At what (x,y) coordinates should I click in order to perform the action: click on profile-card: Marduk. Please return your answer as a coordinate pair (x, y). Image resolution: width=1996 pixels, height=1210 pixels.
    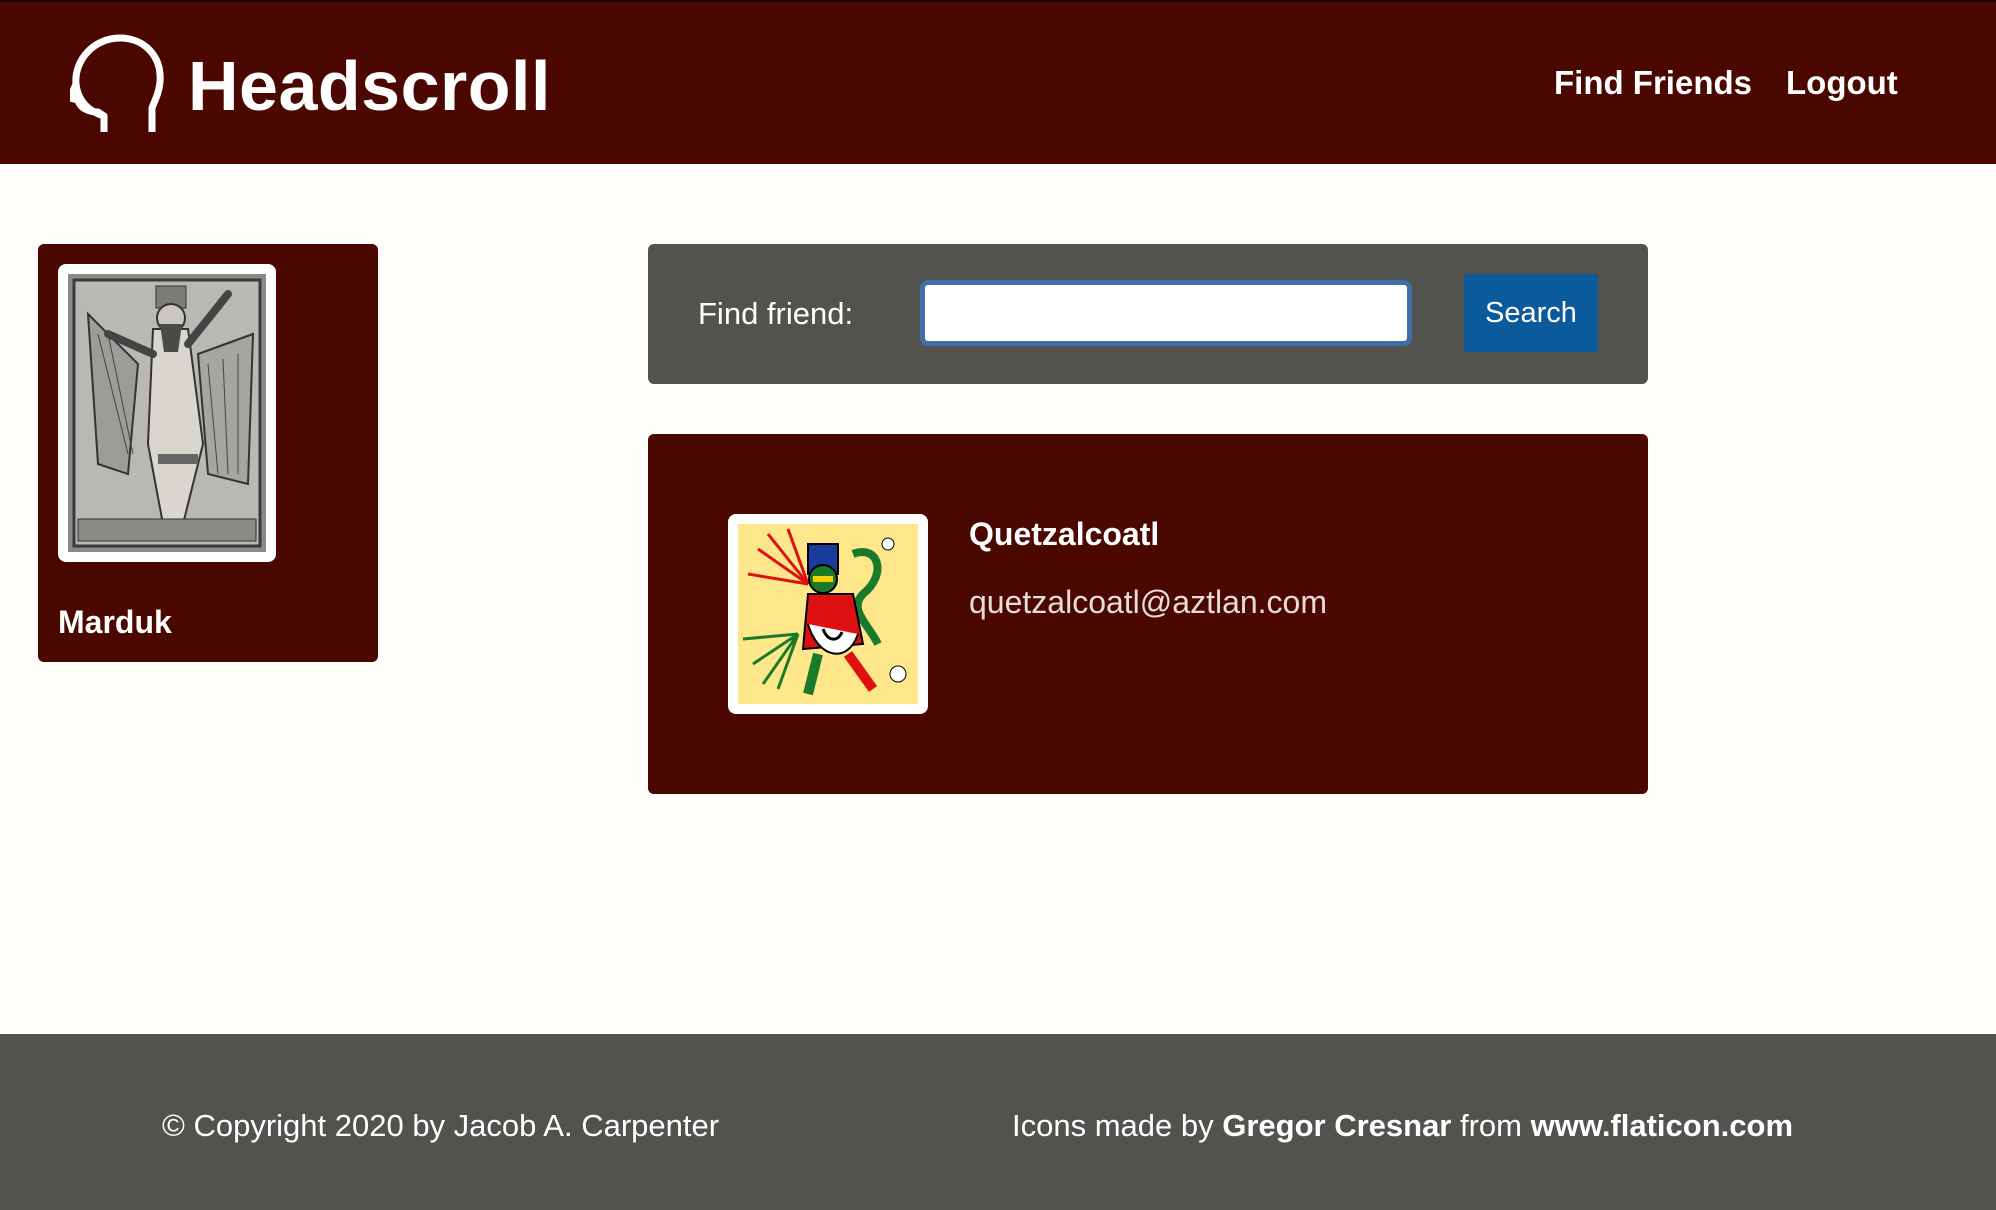
    Looking at the image, I should click on (208, 453).